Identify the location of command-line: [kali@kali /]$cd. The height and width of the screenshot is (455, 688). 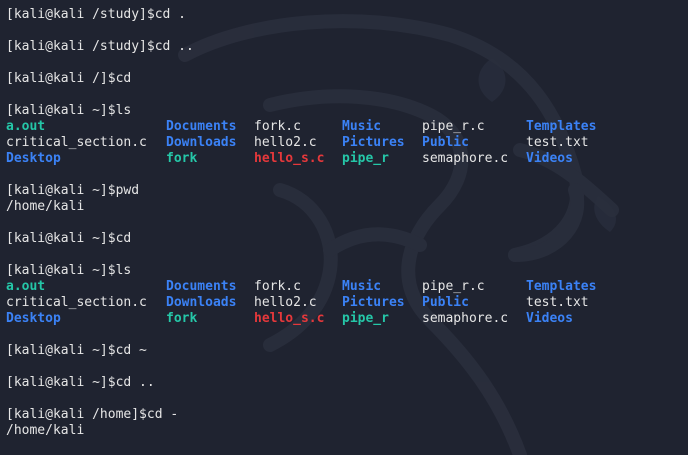
(69, 78).